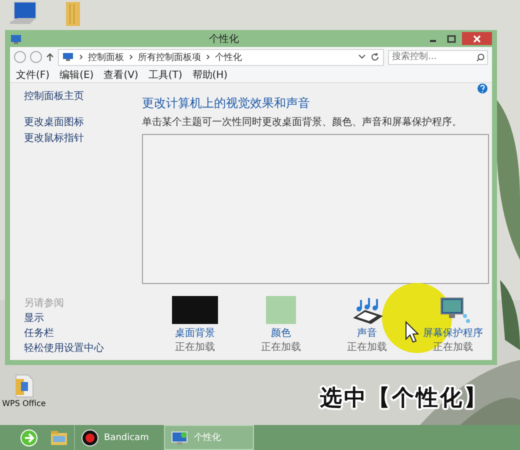 The width and height of the screenshot is (520, 450). I want to click on sidebar-link: 更改桌面图标, so click(54, 122).